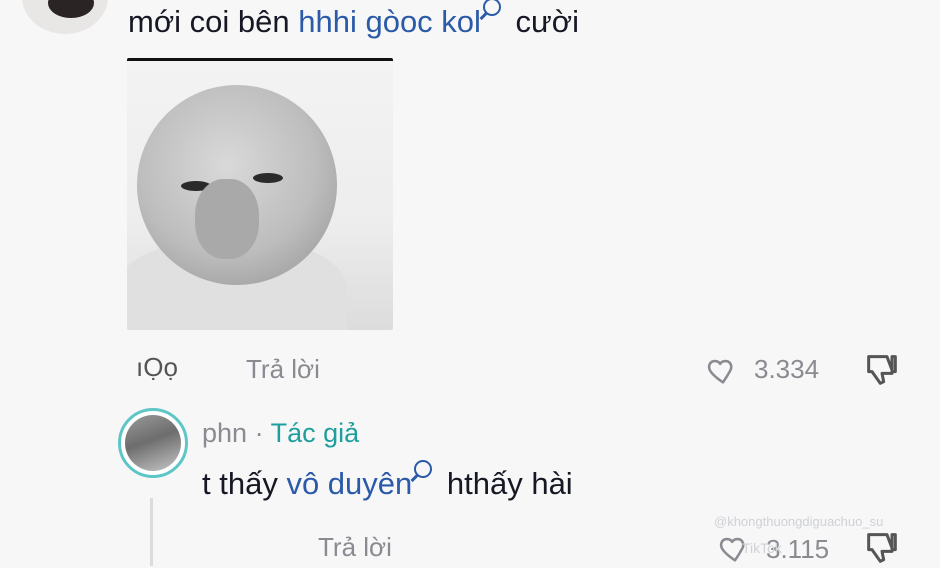 Image resolution: width=940 pixels, height=568 pixels. I want to click on reply-text-before: t thấy, so click(244, 483).